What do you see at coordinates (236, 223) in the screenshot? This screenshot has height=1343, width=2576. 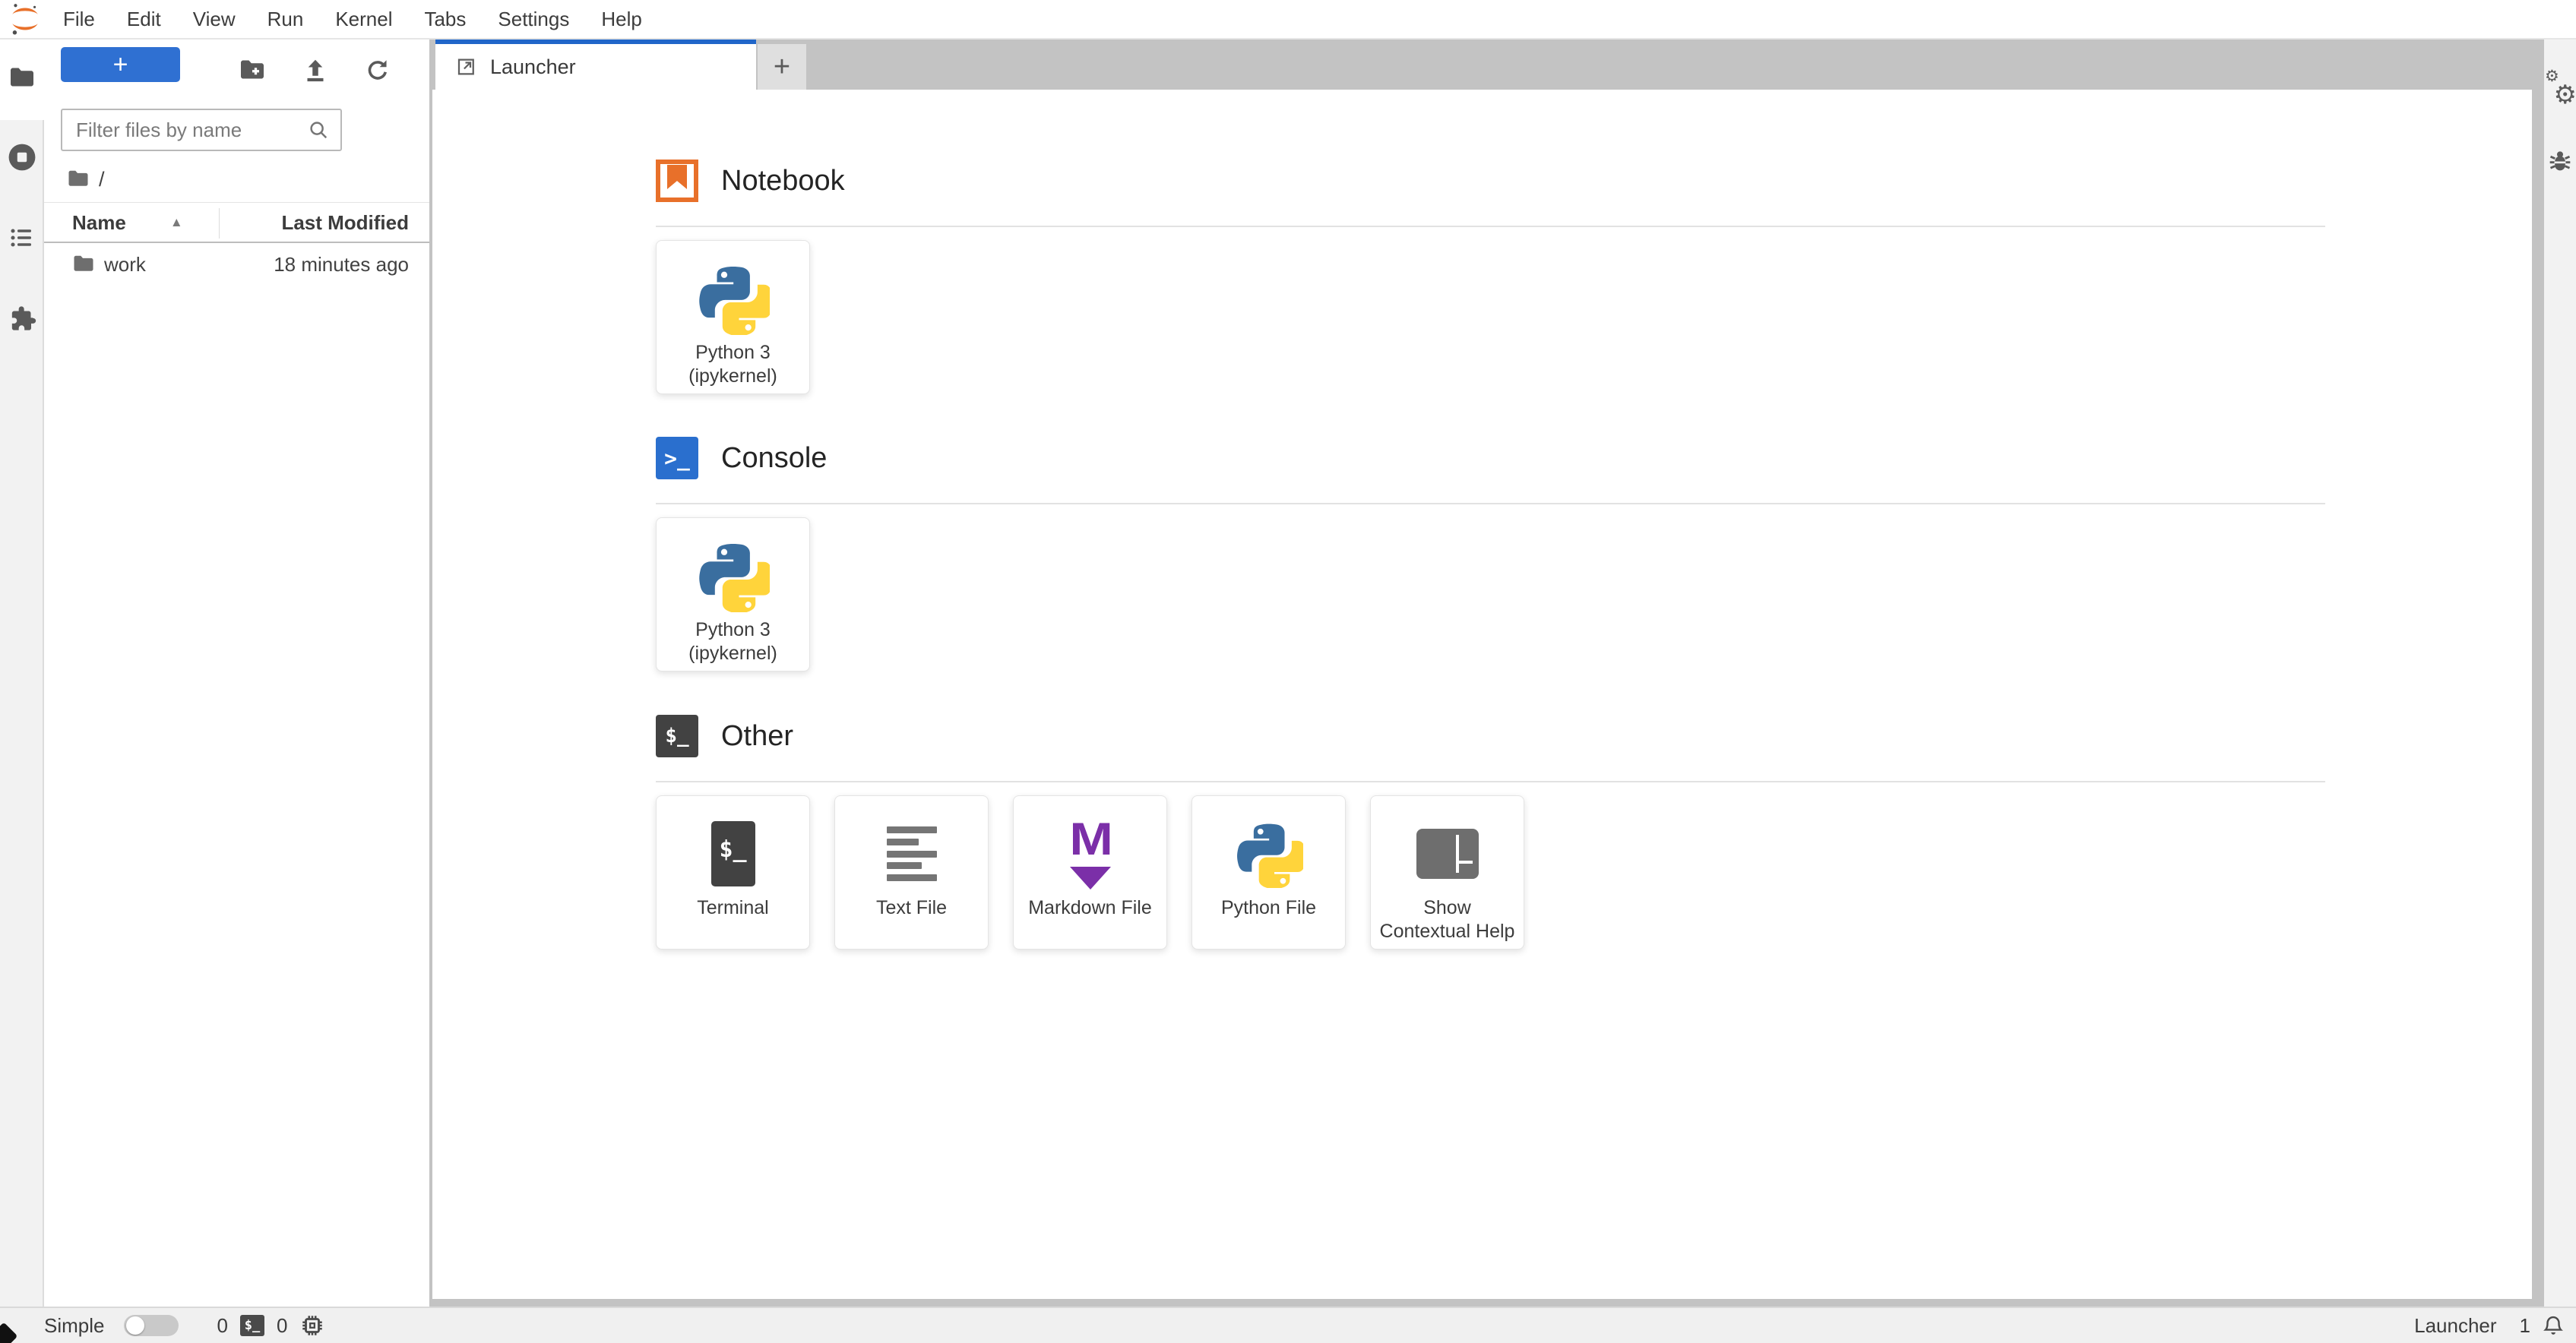 I see `file-list-header: Name ▲ Last Modified` at bounding box center [236, 223].